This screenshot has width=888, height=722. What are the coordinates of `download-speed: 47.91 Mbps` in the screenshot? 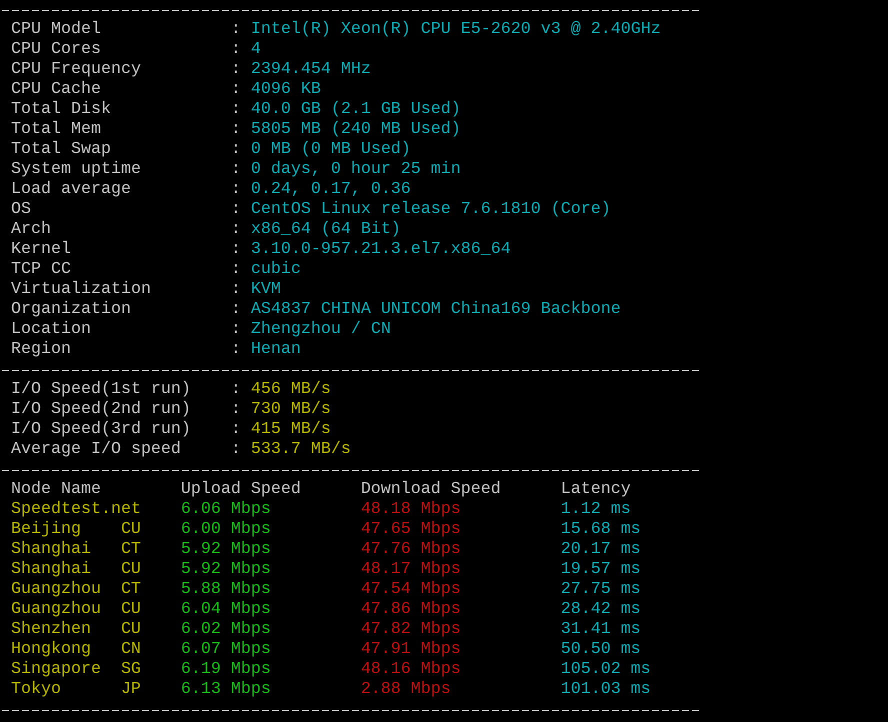 It's located at (411, 650).